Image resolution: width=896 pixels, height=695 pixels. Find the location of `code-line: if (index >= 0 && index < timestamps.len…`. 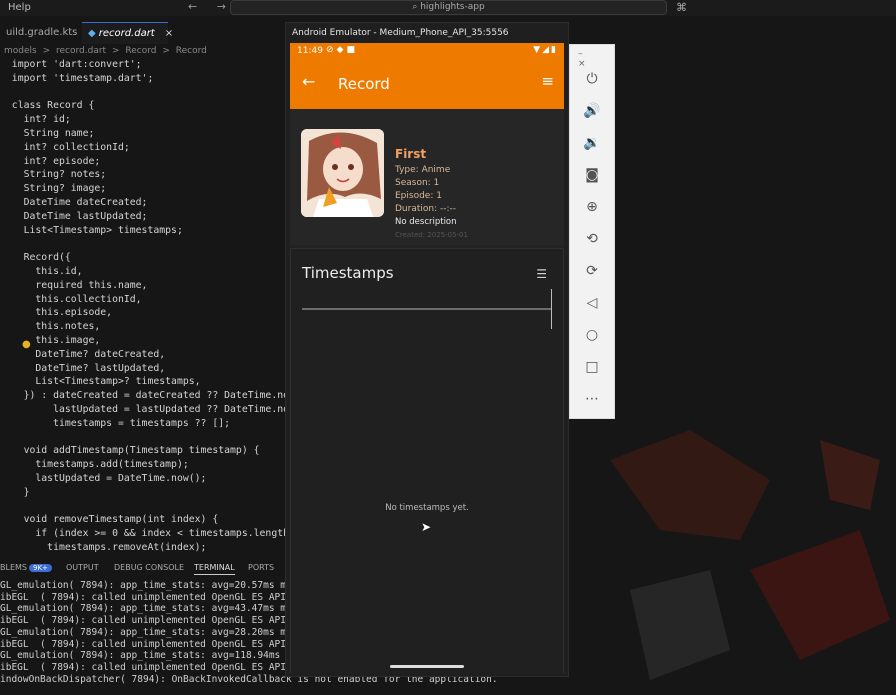

code-line: if (index >= 0 && index < timestamps.len… is located at coordinates (145, 534).